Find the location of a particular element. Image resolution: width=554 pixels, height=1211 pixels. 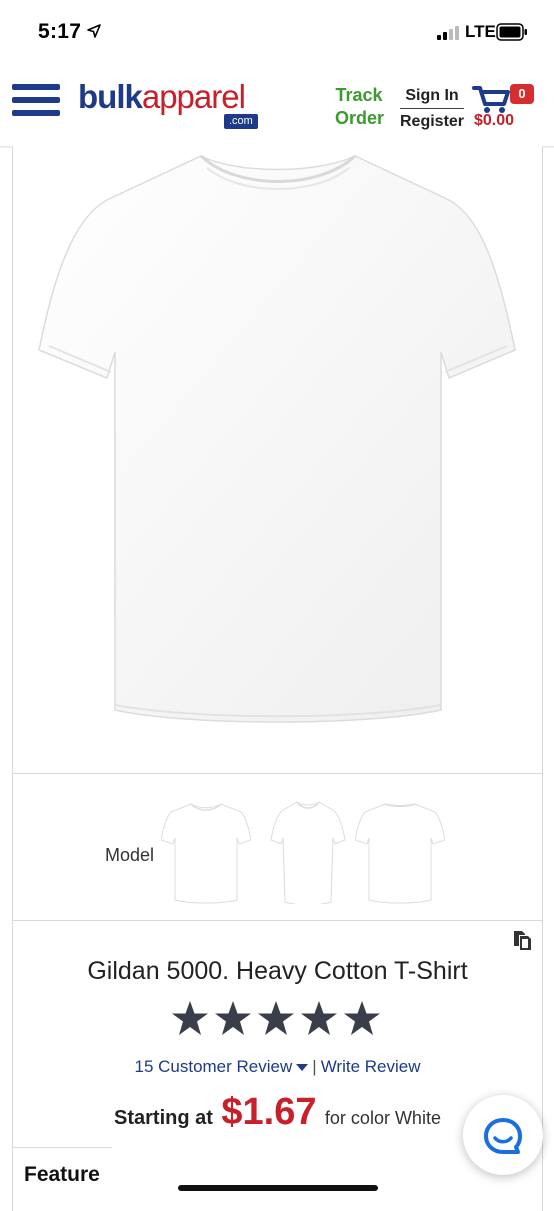

caret-down-icon is located at coordinates (302, 1068).